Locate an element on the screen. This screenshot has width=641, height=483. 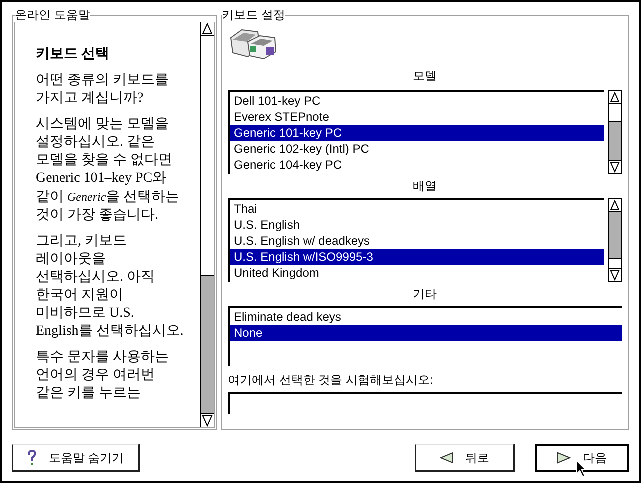
help-paragraph: 특수 문자를 사용하는 언어의 경우 여러번 같은 키를 누르는 is located at coordinates (103, 376).